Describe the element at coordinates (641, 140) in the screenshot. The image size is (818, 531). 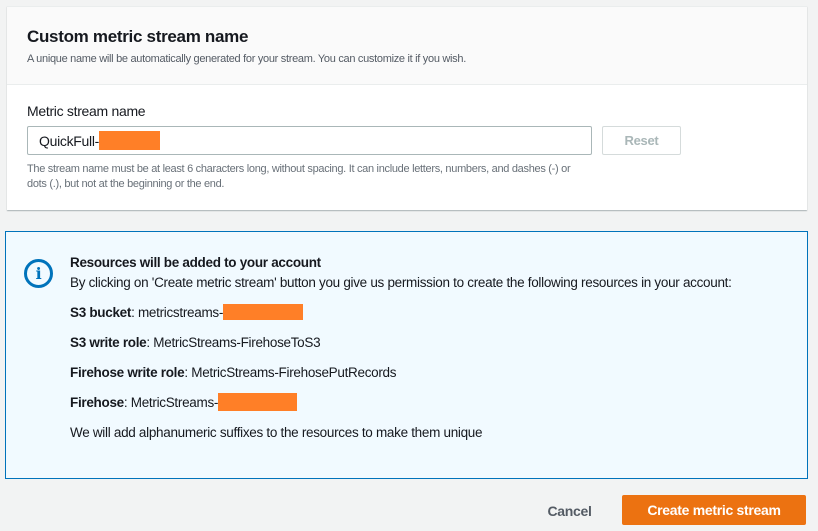
I see `reset-button: Reset` at that location.